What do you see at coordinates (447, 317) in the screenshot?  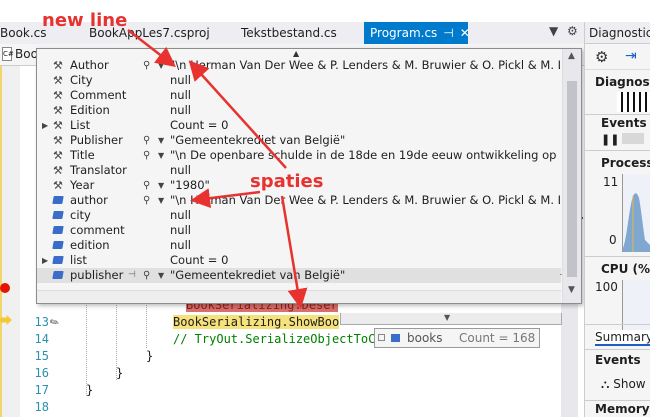 I see `expand-down-icon: ▼` at bounding box center [447, 317].